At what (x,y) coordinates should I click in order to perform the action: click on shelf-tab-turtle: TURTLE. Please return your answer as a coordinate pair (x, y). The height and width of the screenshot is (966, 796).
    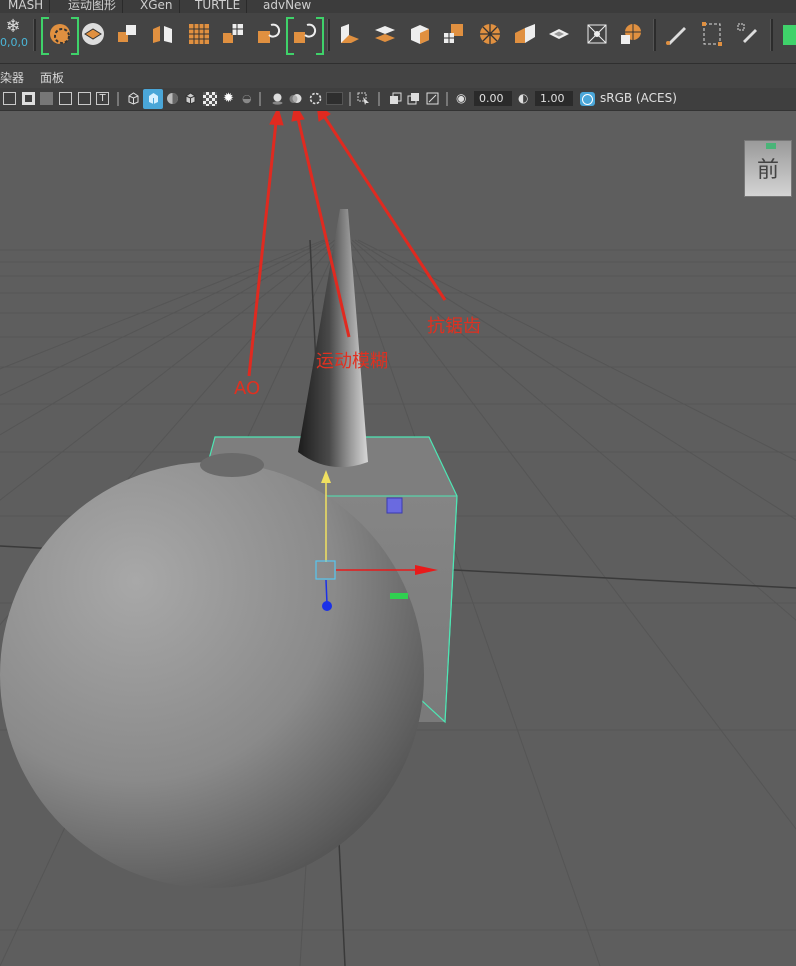
    Looking at the image, I should click on (218, 6).